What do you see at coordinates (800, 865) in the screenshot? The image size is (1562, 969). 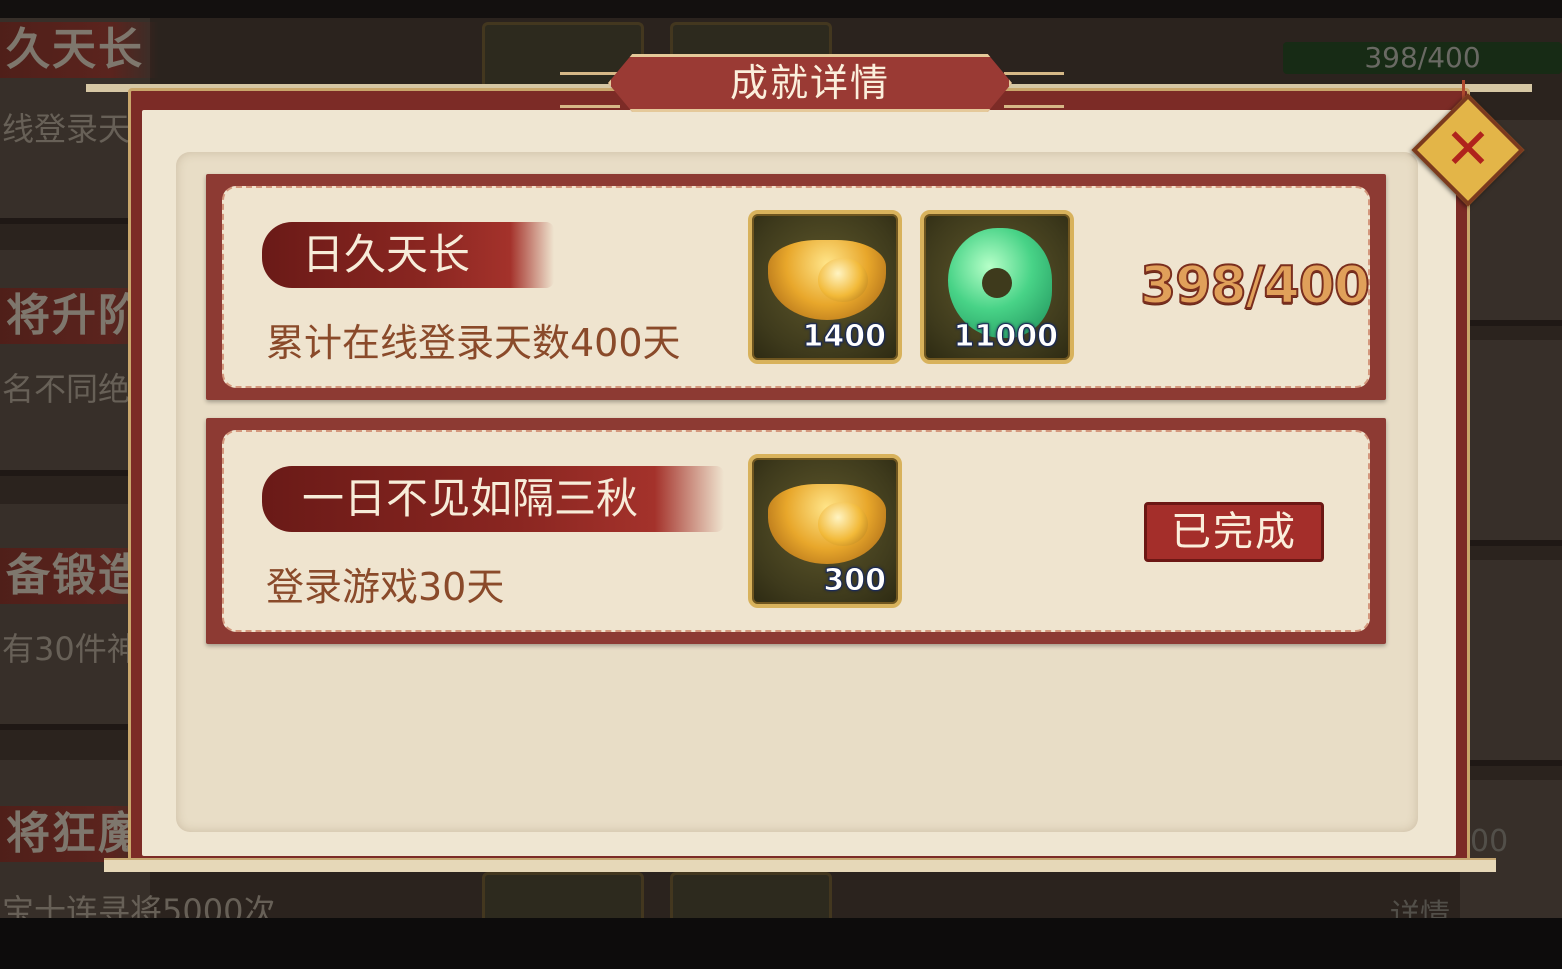 I see `modal-bottom-rail` at bounding box center [800, 865].